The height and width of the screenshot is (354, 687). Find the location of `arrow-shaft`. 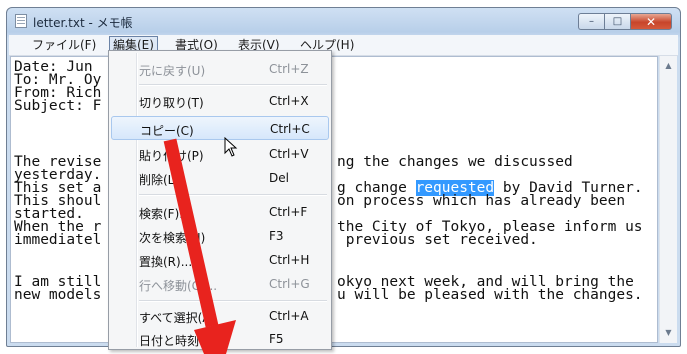

arrow-shaft is located at coordinates (191, 233).